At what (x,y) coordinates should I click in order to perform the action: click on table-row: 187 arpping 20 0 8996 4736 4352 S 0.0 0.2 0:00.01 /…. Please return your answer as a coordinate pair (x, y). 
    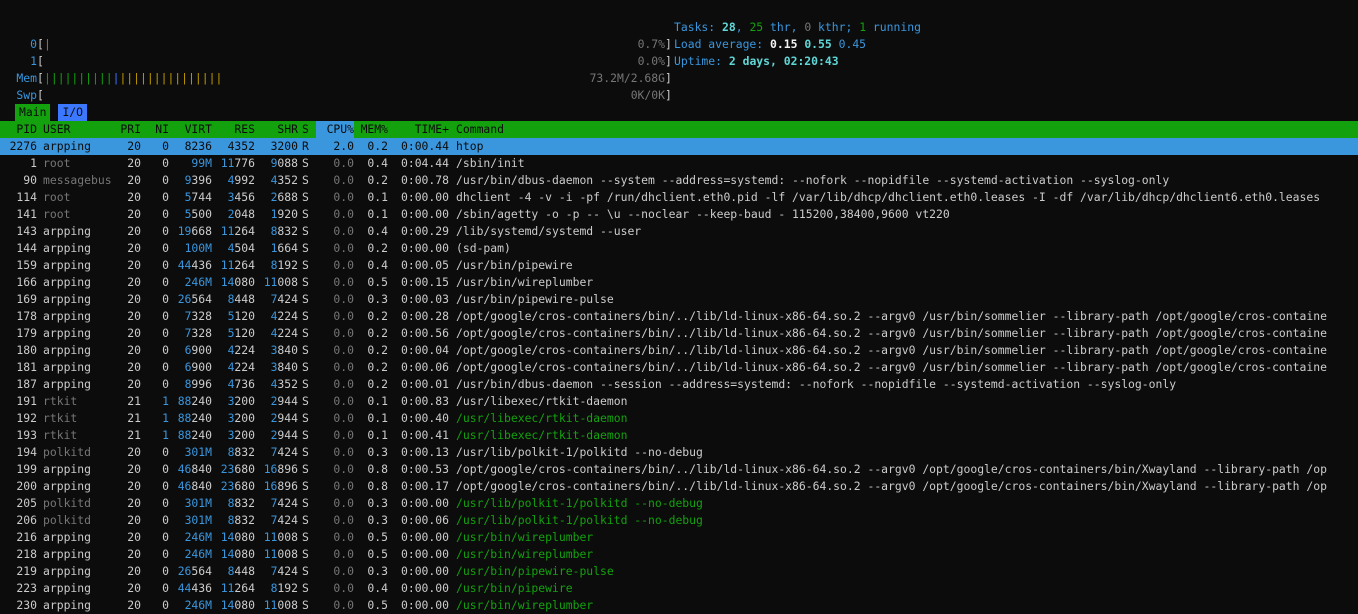
    Looking at the image, I should click on (679, 384).